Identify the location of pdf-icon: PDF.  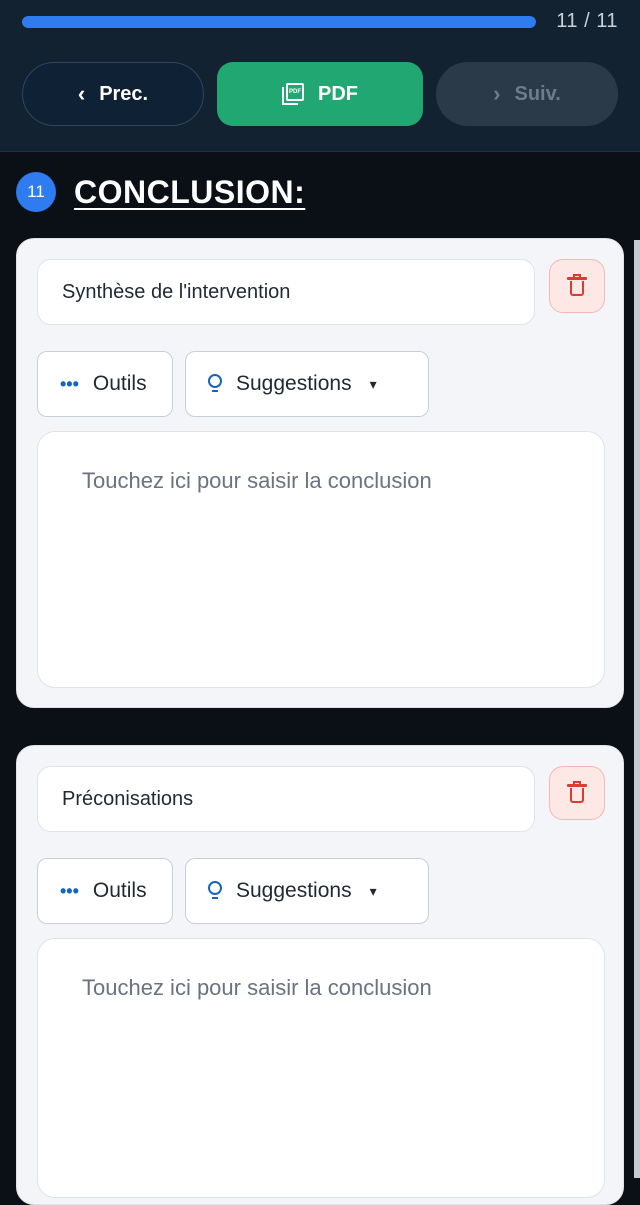
(293, 94).